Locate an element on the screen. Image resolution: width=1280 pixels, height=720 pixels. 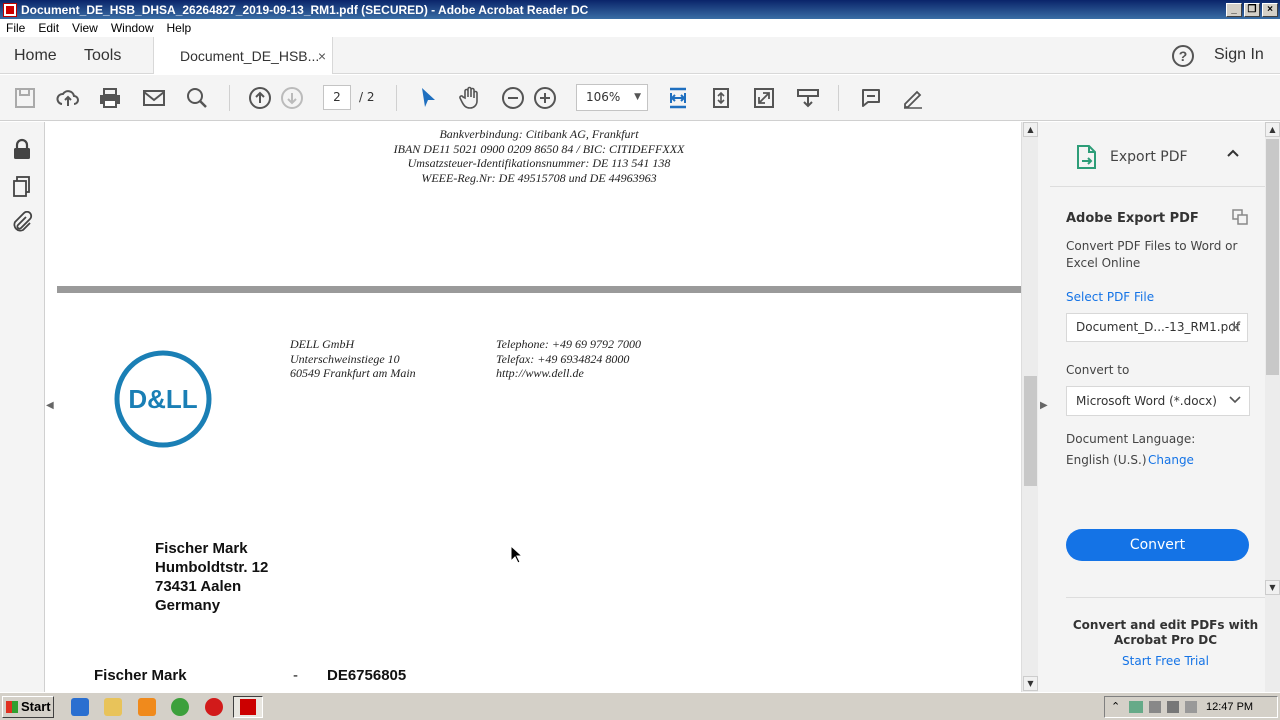
network-icon is located at coordinates (1136, 707).